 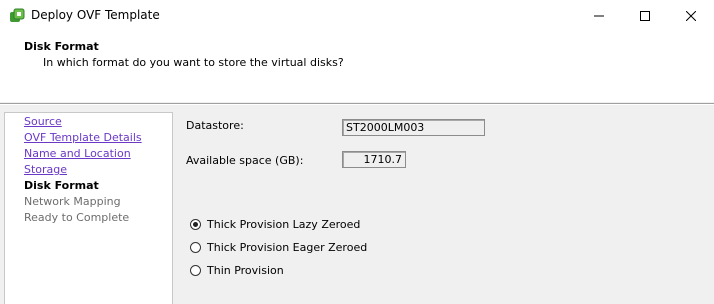 I want to click on maximize-icon, so click(x=645, y=15).